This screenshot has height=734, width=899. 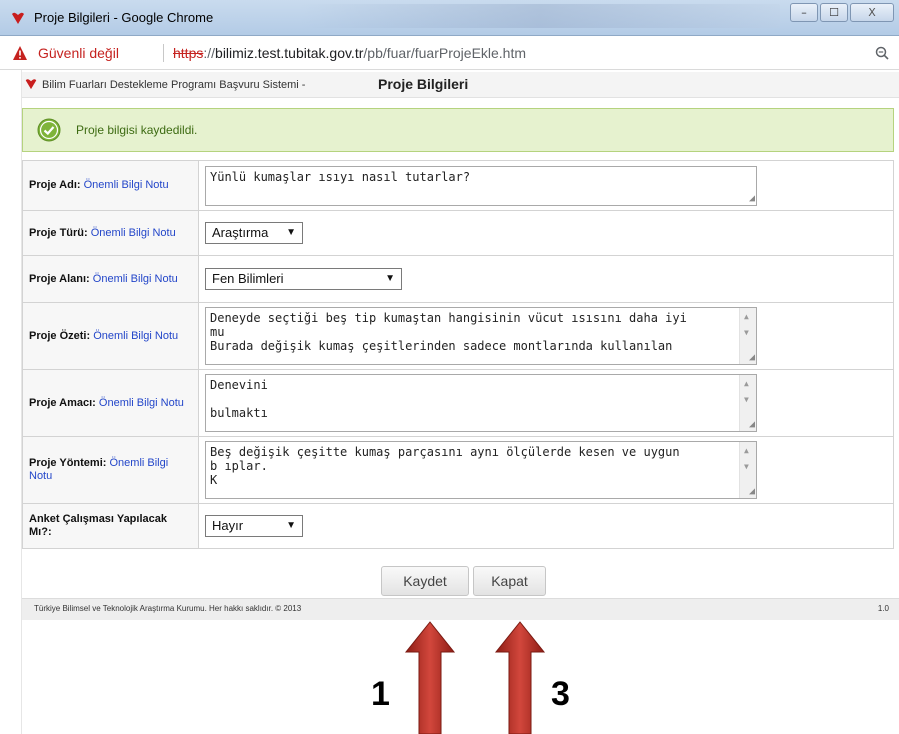 I want to click on value-cell: Fen Bilimleri ▼, so click(x=546, y=279).